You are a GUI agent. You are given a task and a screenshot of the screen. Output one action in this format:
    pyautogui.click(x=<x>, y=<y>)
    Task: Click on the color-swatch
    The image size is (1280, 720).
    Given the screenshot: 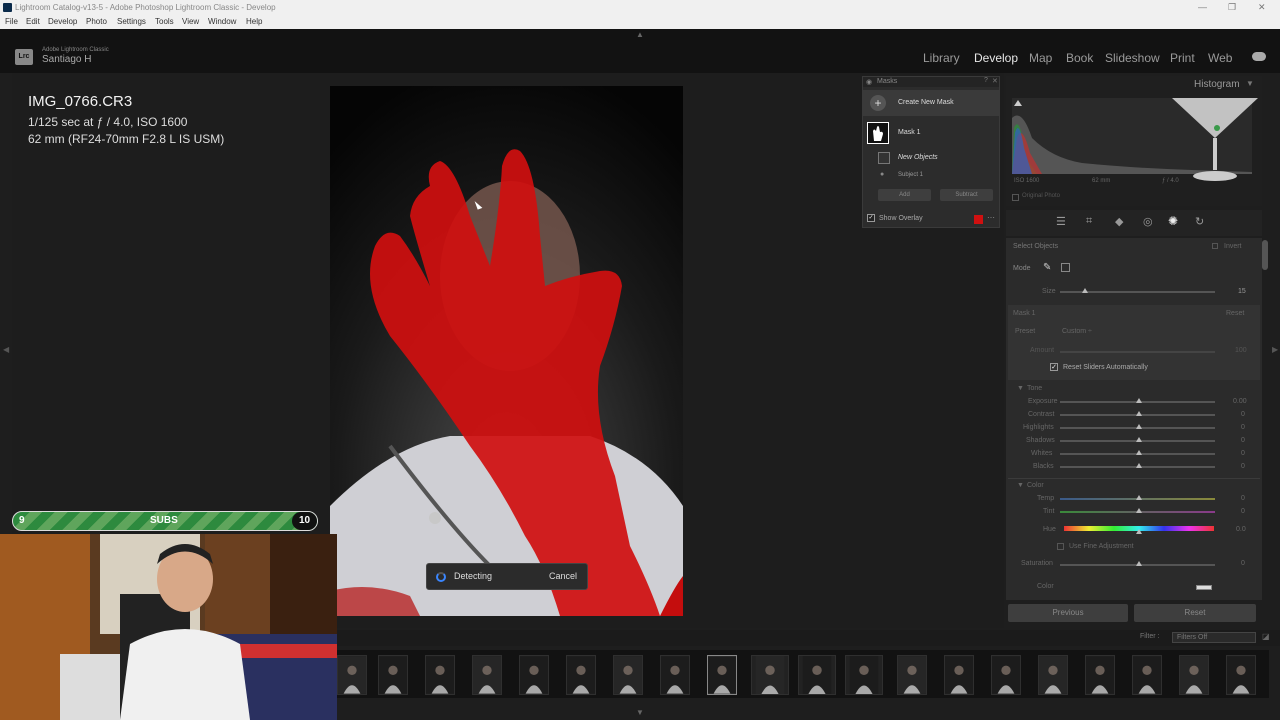 What is the action you would take?
    pyautogui.click(x=1204, y=587)
    